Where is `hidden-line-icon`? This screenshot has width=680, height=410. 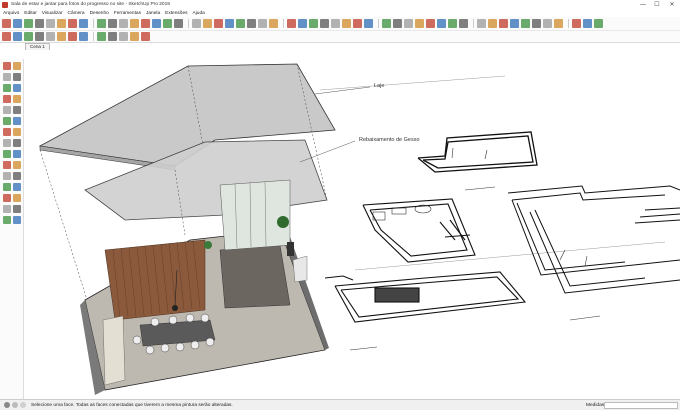 hidden-line-icon is located at coordinates (112, 36).